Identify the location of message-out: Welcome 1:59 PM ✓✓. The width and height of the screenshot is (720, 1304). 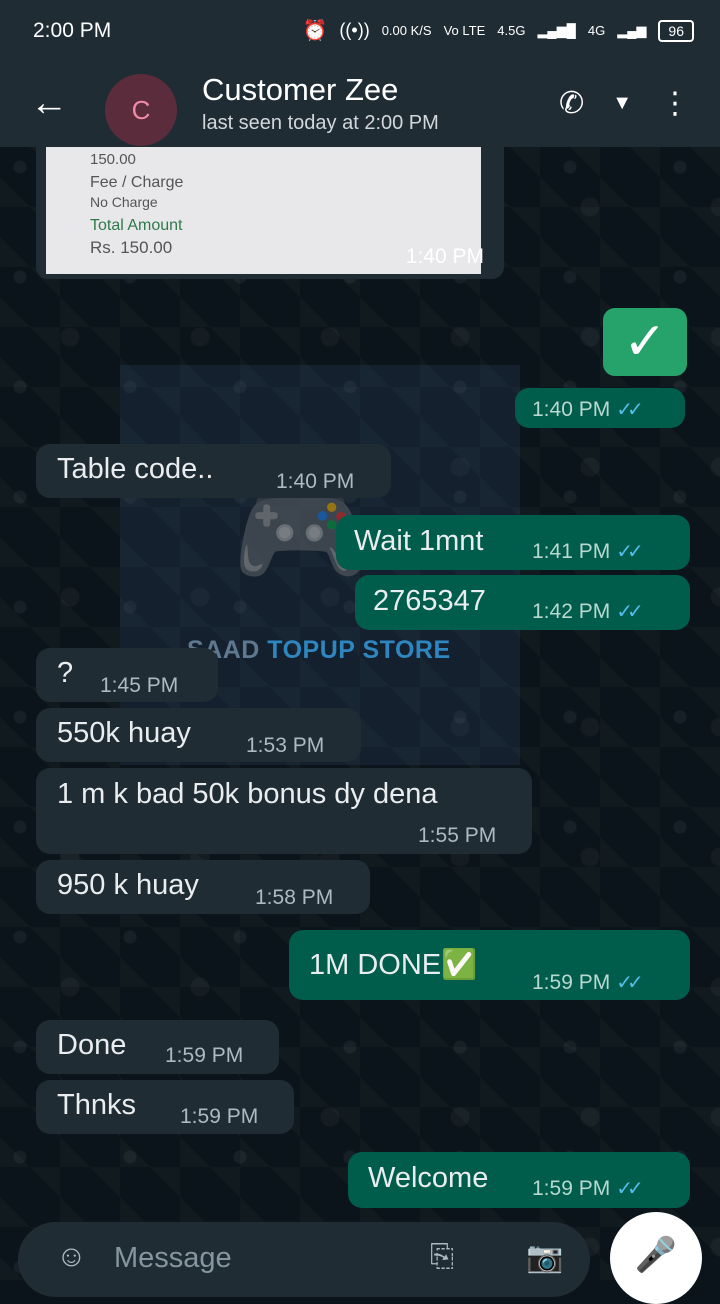
(519, 1180).